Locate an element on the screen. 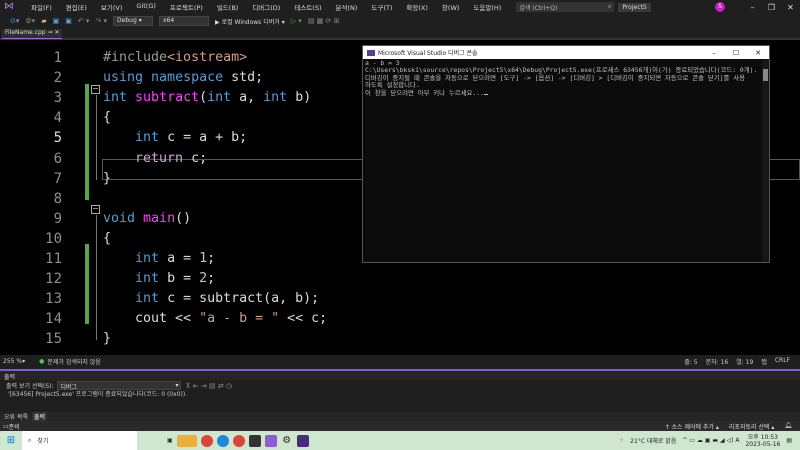 Image resolution: width=800 pixels, height=450 pixels. windows-start-icon: ⊞ is located at coordinates (11, 440).